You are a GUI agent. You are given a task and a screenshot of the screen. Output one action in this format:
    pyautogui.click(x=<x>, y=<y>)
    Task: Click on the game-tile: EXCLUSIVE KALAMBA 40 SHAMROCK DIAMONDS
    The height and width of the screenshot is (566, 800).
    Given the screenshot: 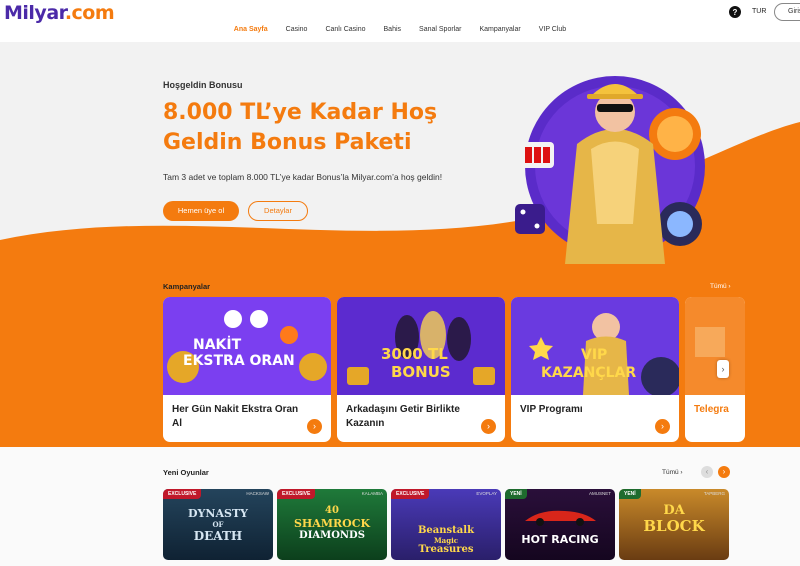 What is the action you would take?
    pyautogui.click(x=332, y=524)
    